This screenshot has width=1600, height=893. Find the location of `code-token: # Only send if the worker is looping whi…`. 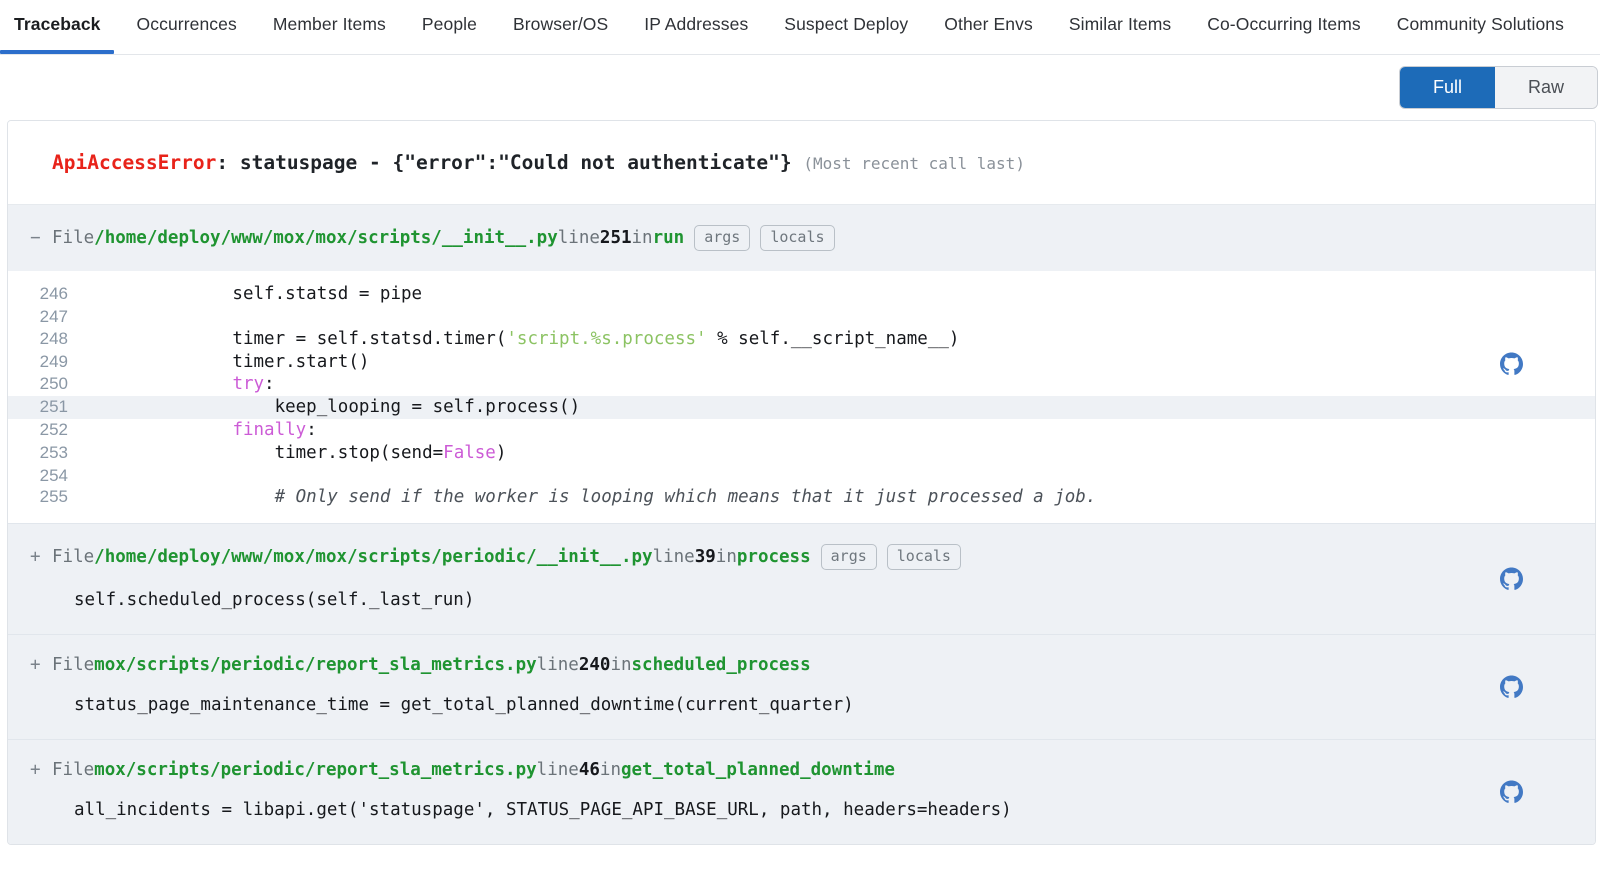

code-token: # Only send if the worker is looping whi… is located at coordinates (685, 497).